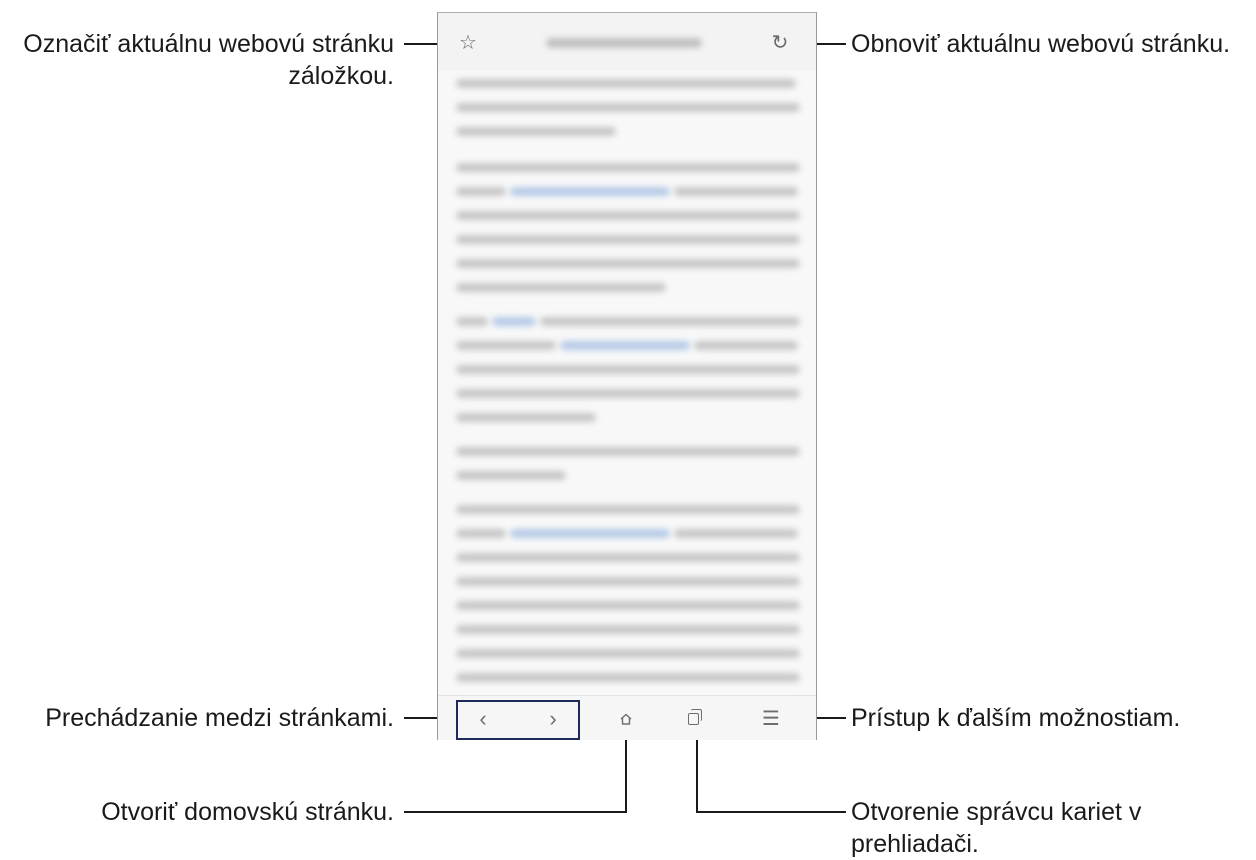  What do you see at coordinates (247, 812) in the screenshot?
I see `callout-home: Otvoriť domovskú stránku.` at bounding box center [247, 812].